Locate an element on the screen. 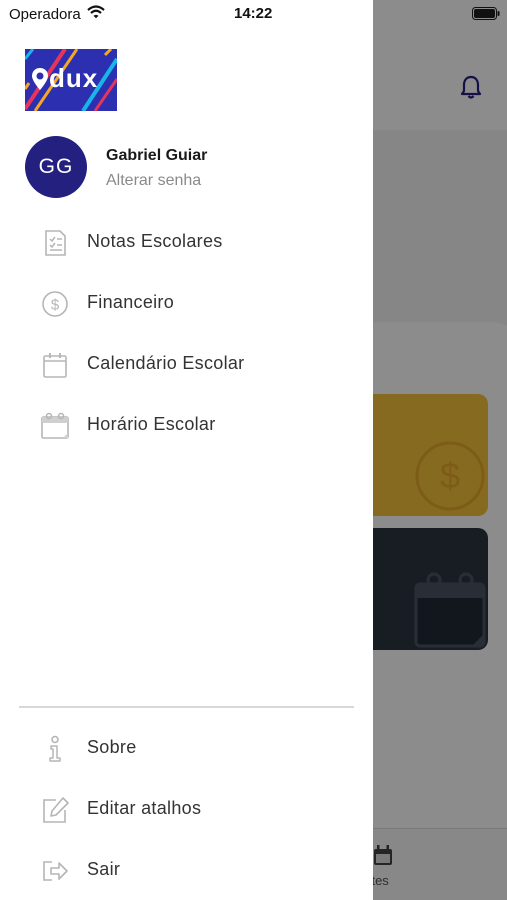 Image resolution: width=507 pixels, height=900 pixels. clock: 14:22 is located at coordinates (253, 13).